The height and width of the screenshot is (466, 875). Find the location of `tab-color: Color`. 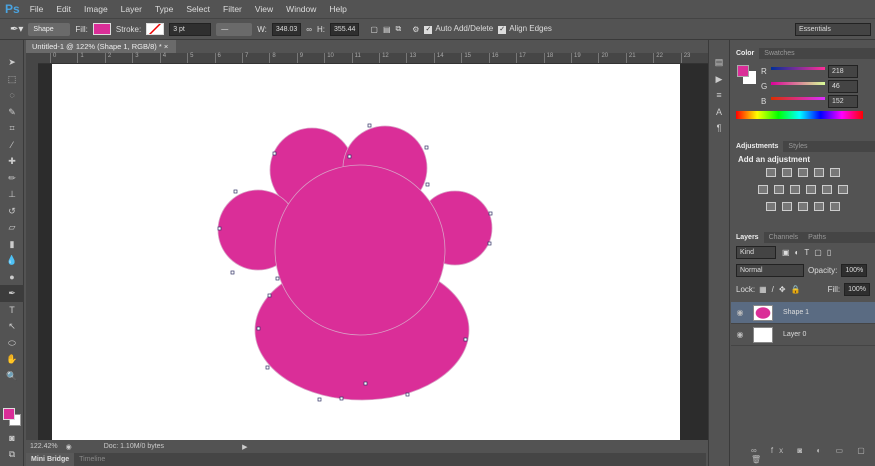

tab-color: Color is located at coordinates (745, 53).